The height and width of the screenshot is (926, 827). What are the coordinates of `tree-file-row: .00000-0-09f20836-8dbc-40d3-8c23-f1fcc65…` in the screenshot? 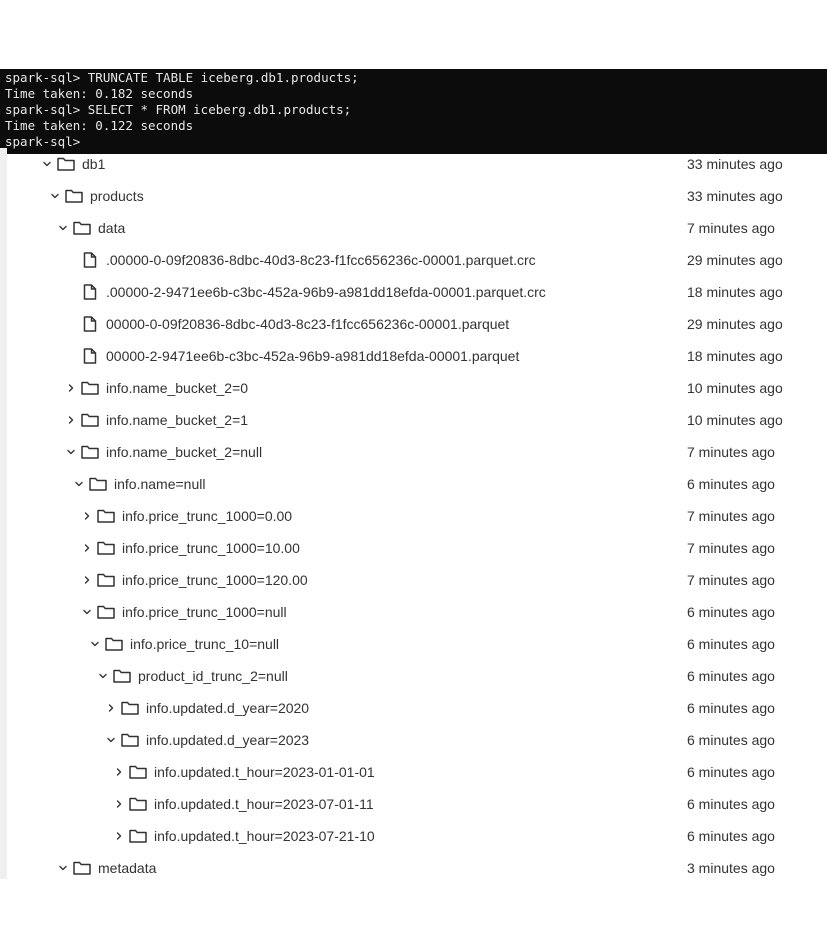 It's located at (417, 260).